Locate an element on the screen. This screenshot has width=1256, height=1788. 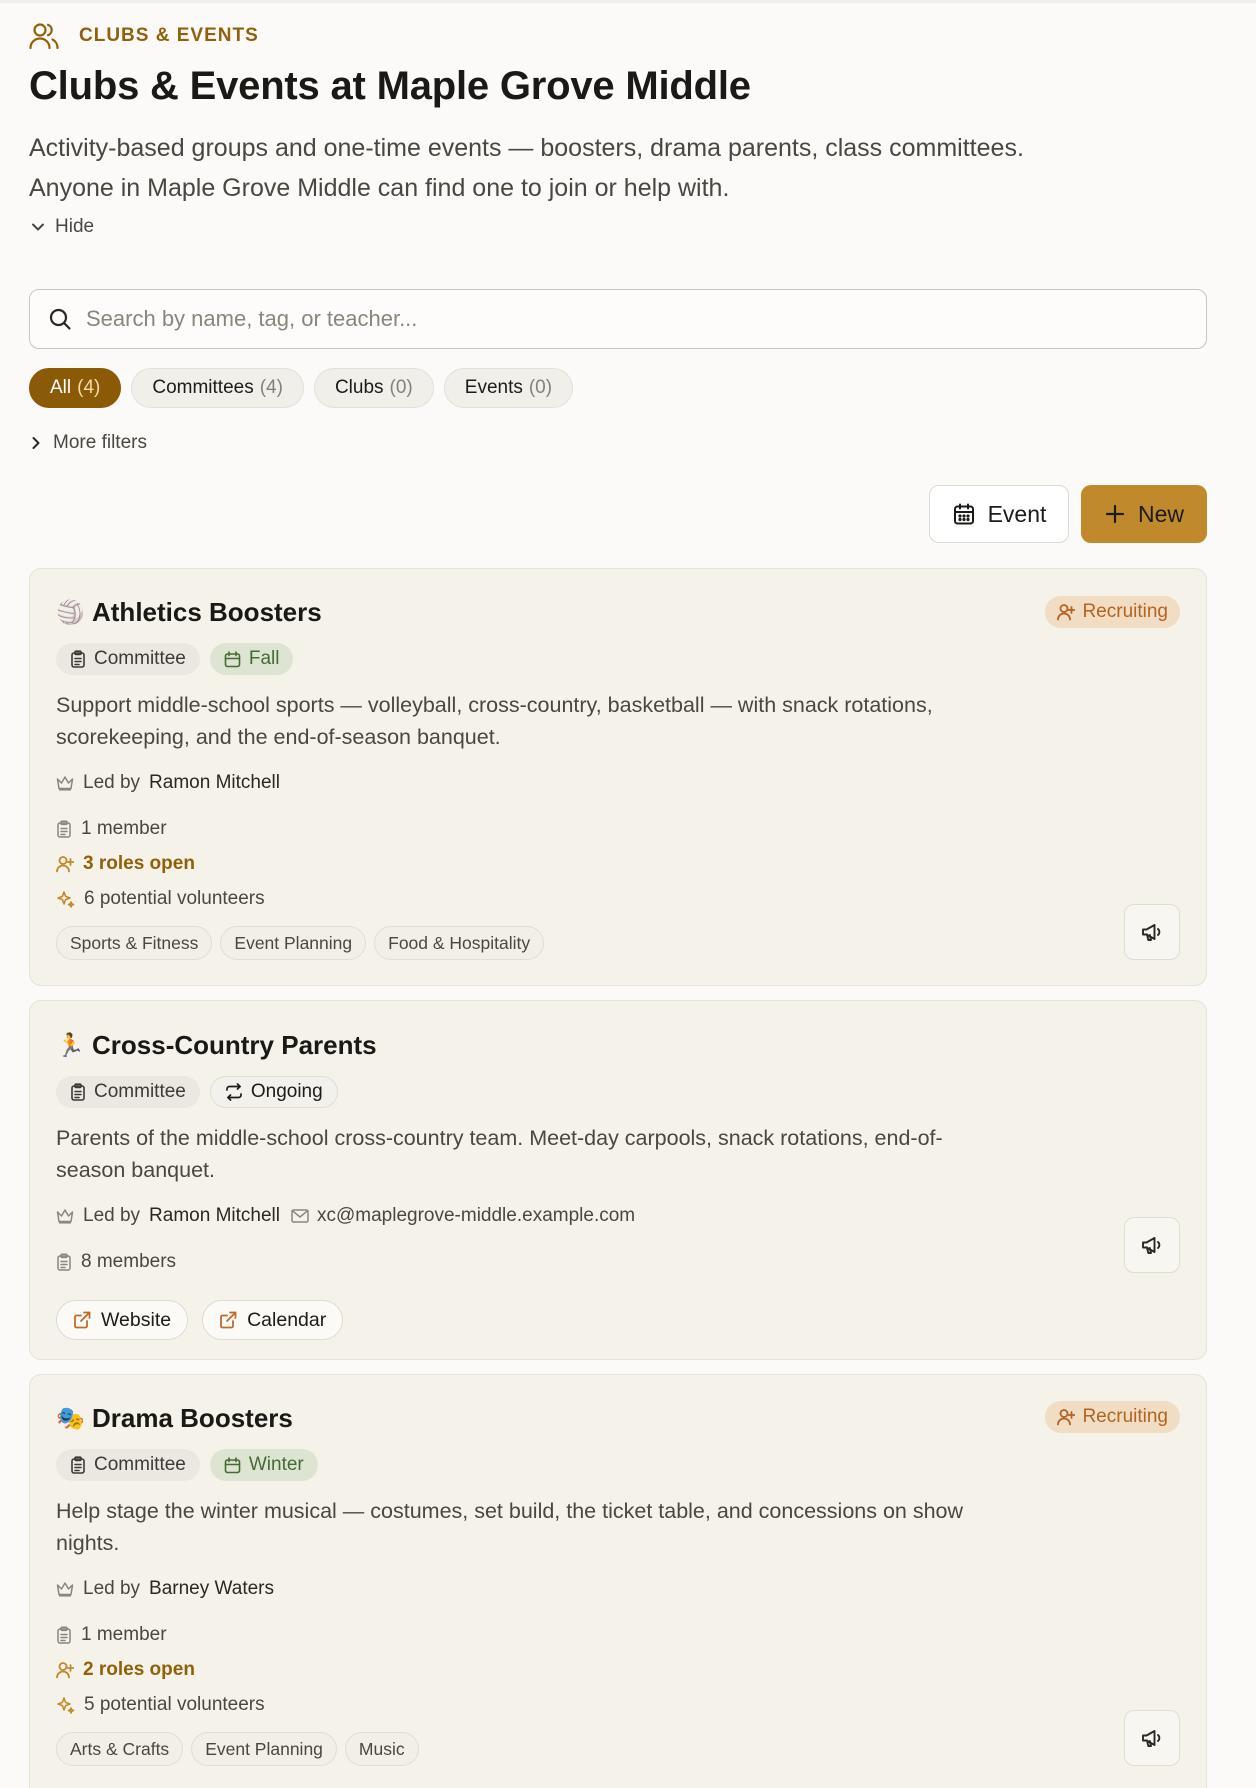
page-title: Clubs & Events at Maple Grove Middle is located at coordinates (390, 86).